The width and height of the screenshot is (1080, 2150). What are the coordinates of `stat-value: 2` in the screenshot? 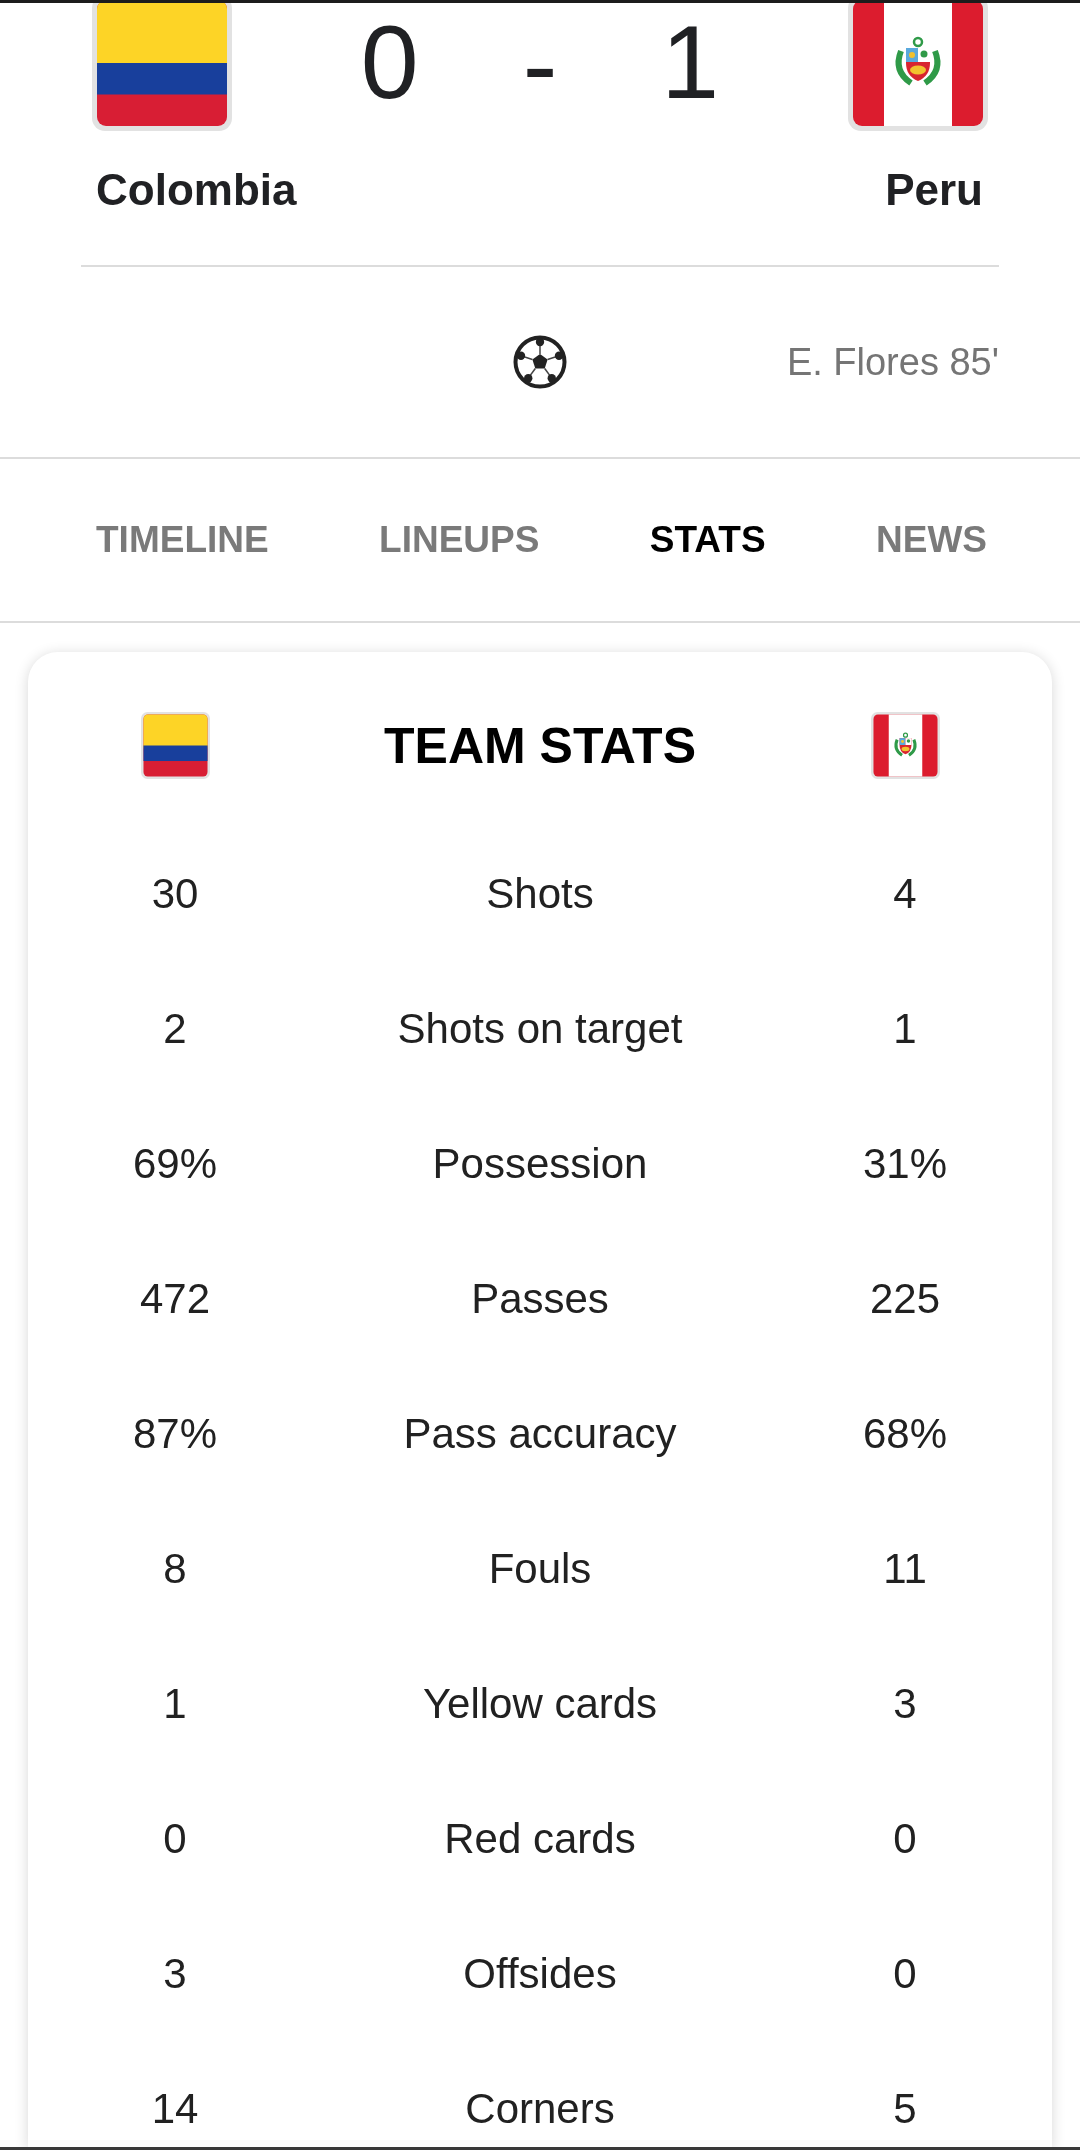 It's located at (175, 1028).